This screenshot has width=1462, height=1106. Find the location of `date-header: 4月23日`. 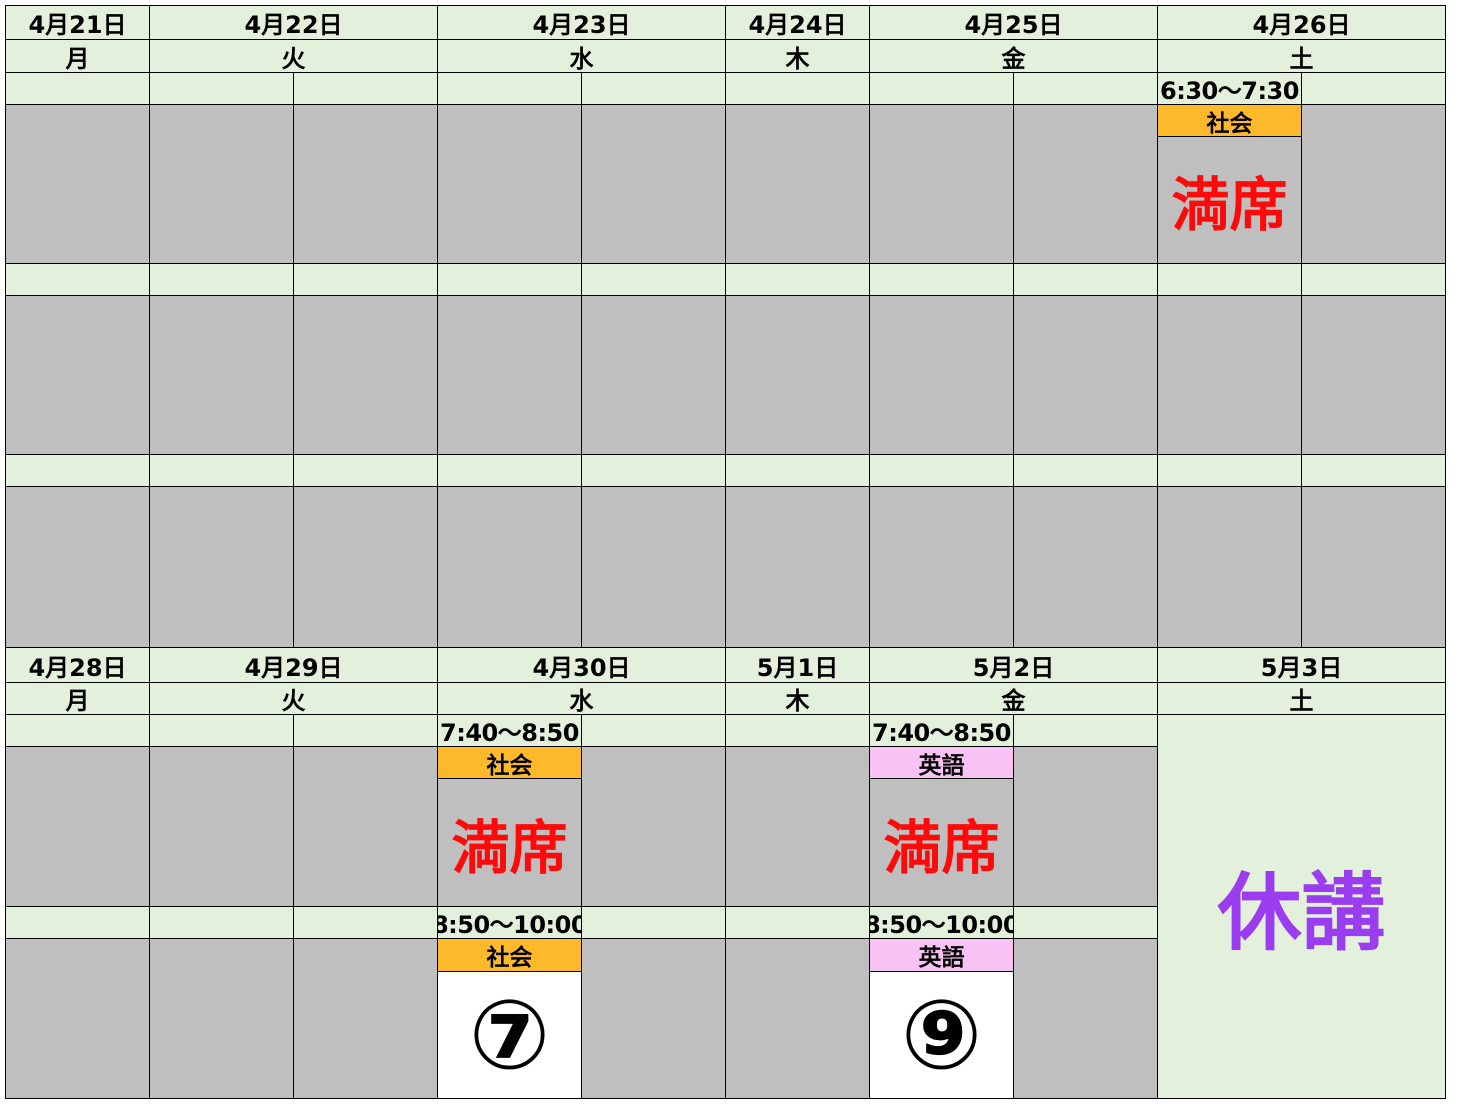

date-header: 4月23日 is located at coordinates (581, 22).